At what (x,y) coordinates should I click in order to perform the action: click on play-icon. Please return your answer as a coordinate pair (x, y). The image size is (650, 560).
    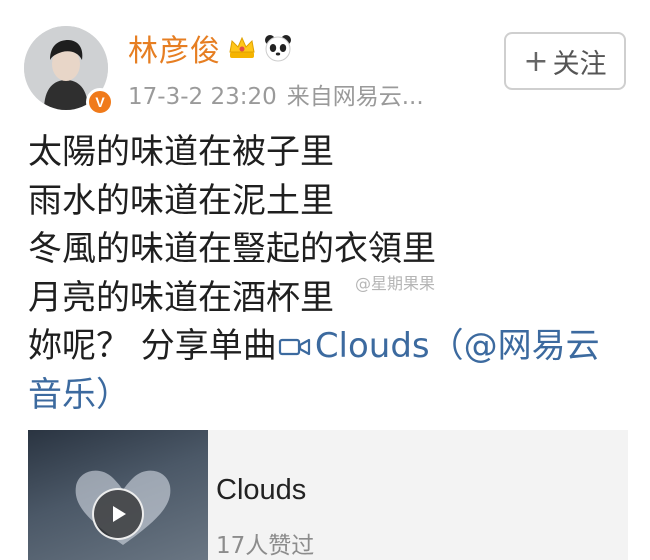
    Looking at the image, I should click on (119, 514).